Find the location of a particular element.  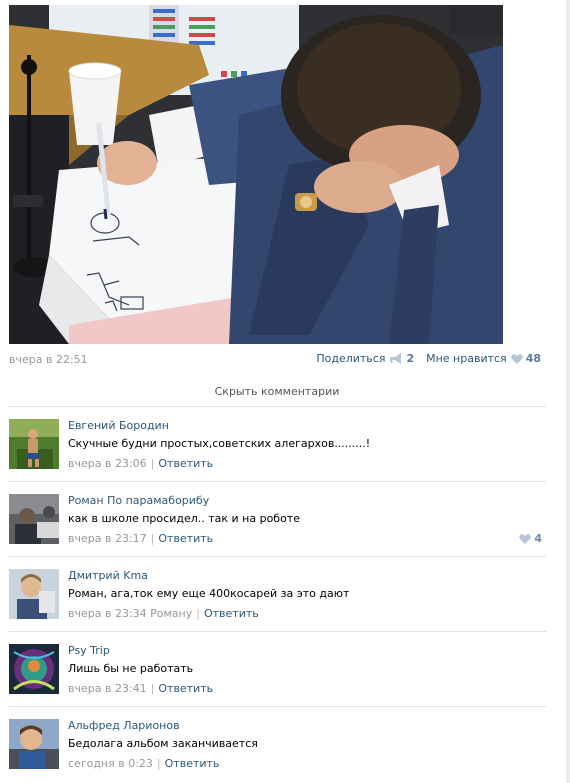

like-button: Мне нравится 48 is located at coordinates (483, 358).